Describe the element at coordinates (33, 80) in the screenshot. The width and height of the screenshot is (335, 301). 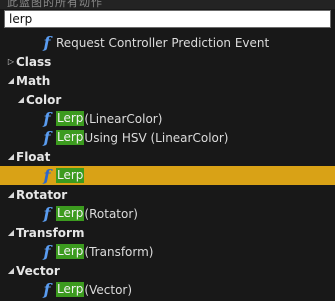
I see `category-label: Math` at that location.